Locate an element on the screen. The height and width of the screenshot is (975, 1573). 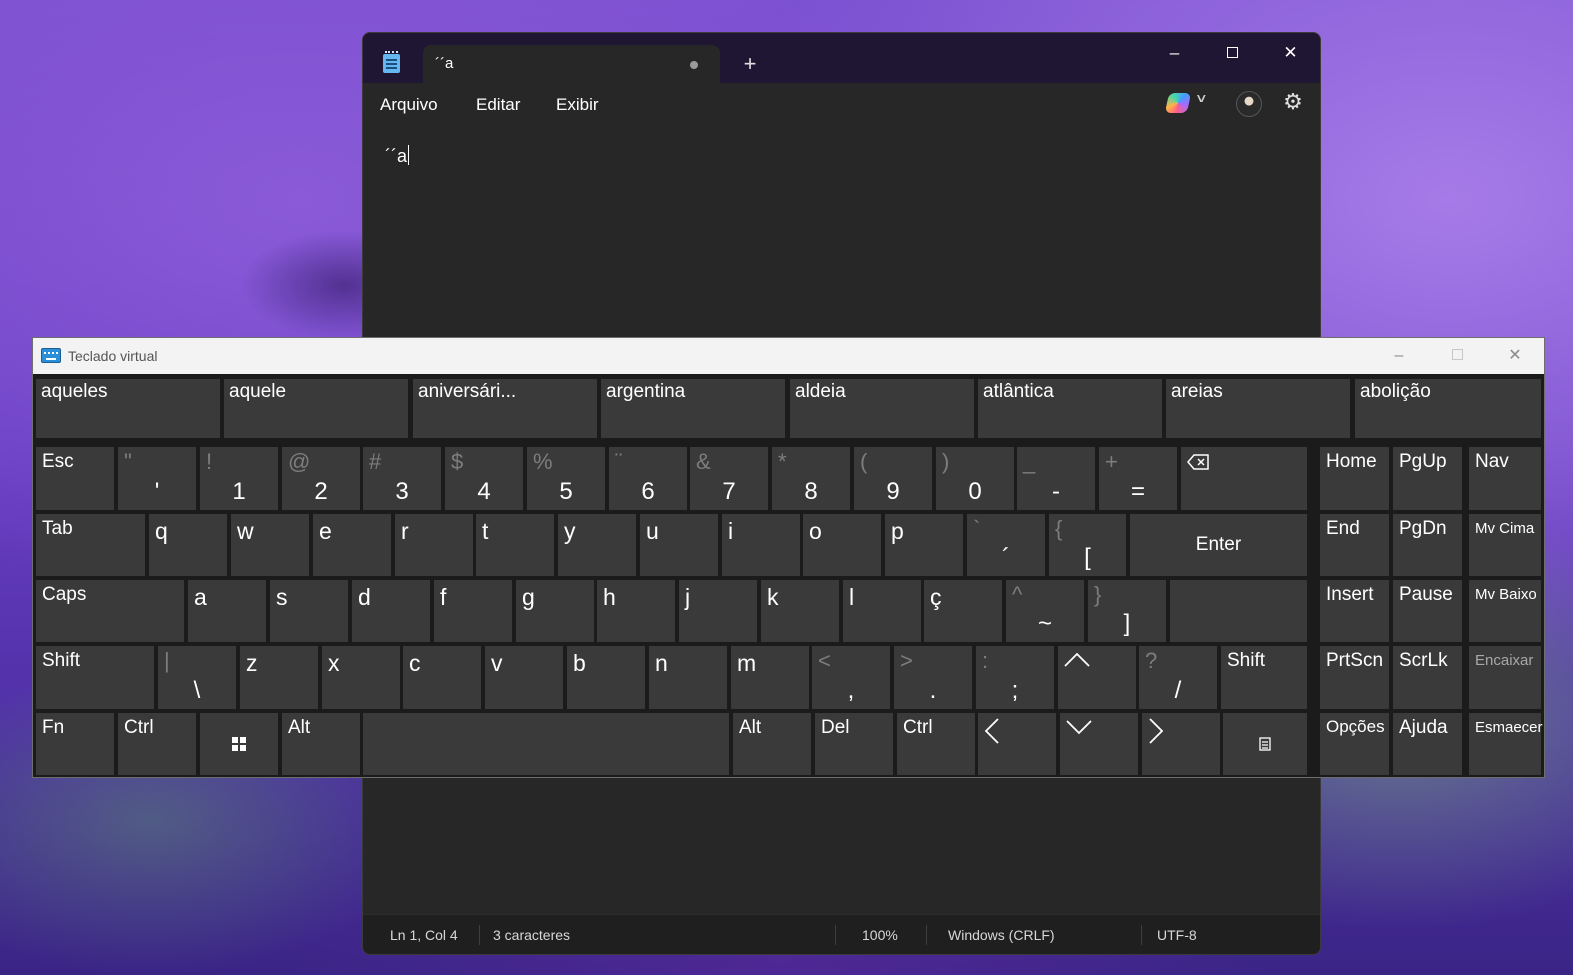
key-p: p is located at coordinates (924, 545).